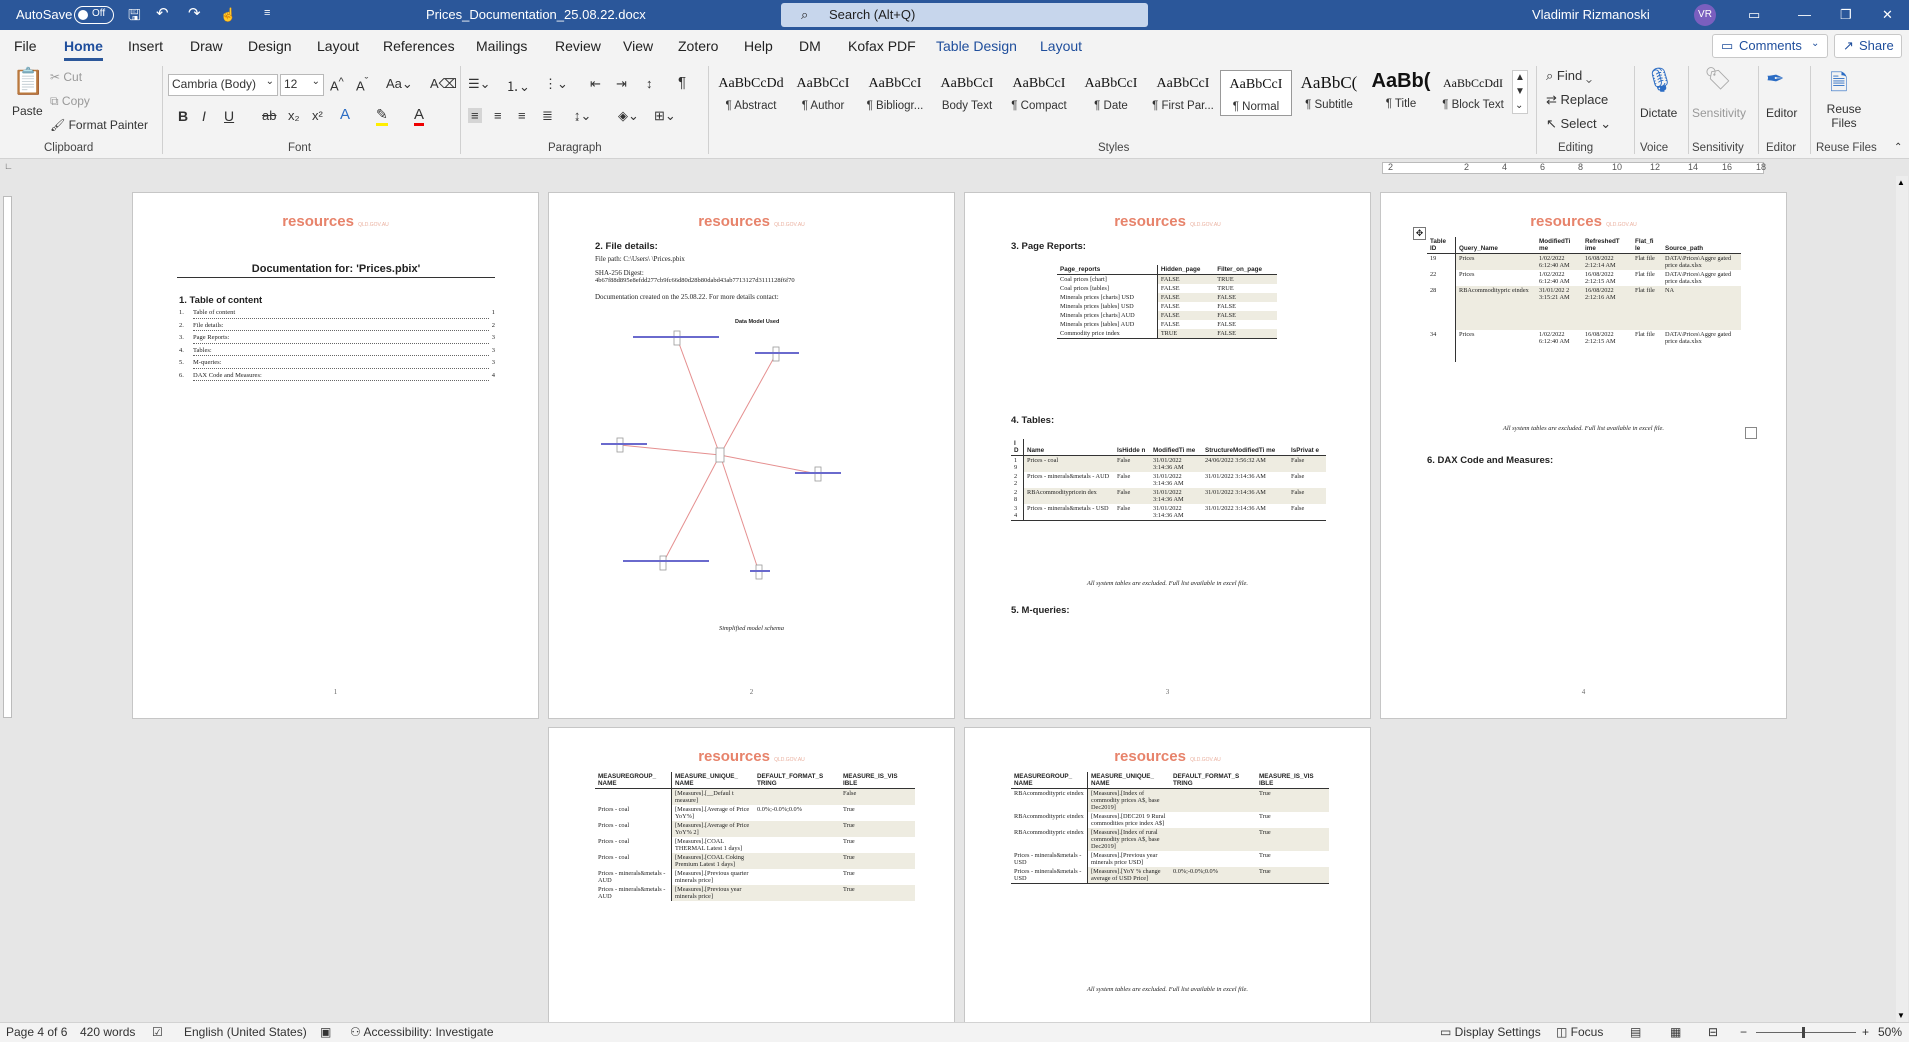 This screenshot has width=1909, height=1042. I want to click on superscript-icon: x², so click(317, 115).